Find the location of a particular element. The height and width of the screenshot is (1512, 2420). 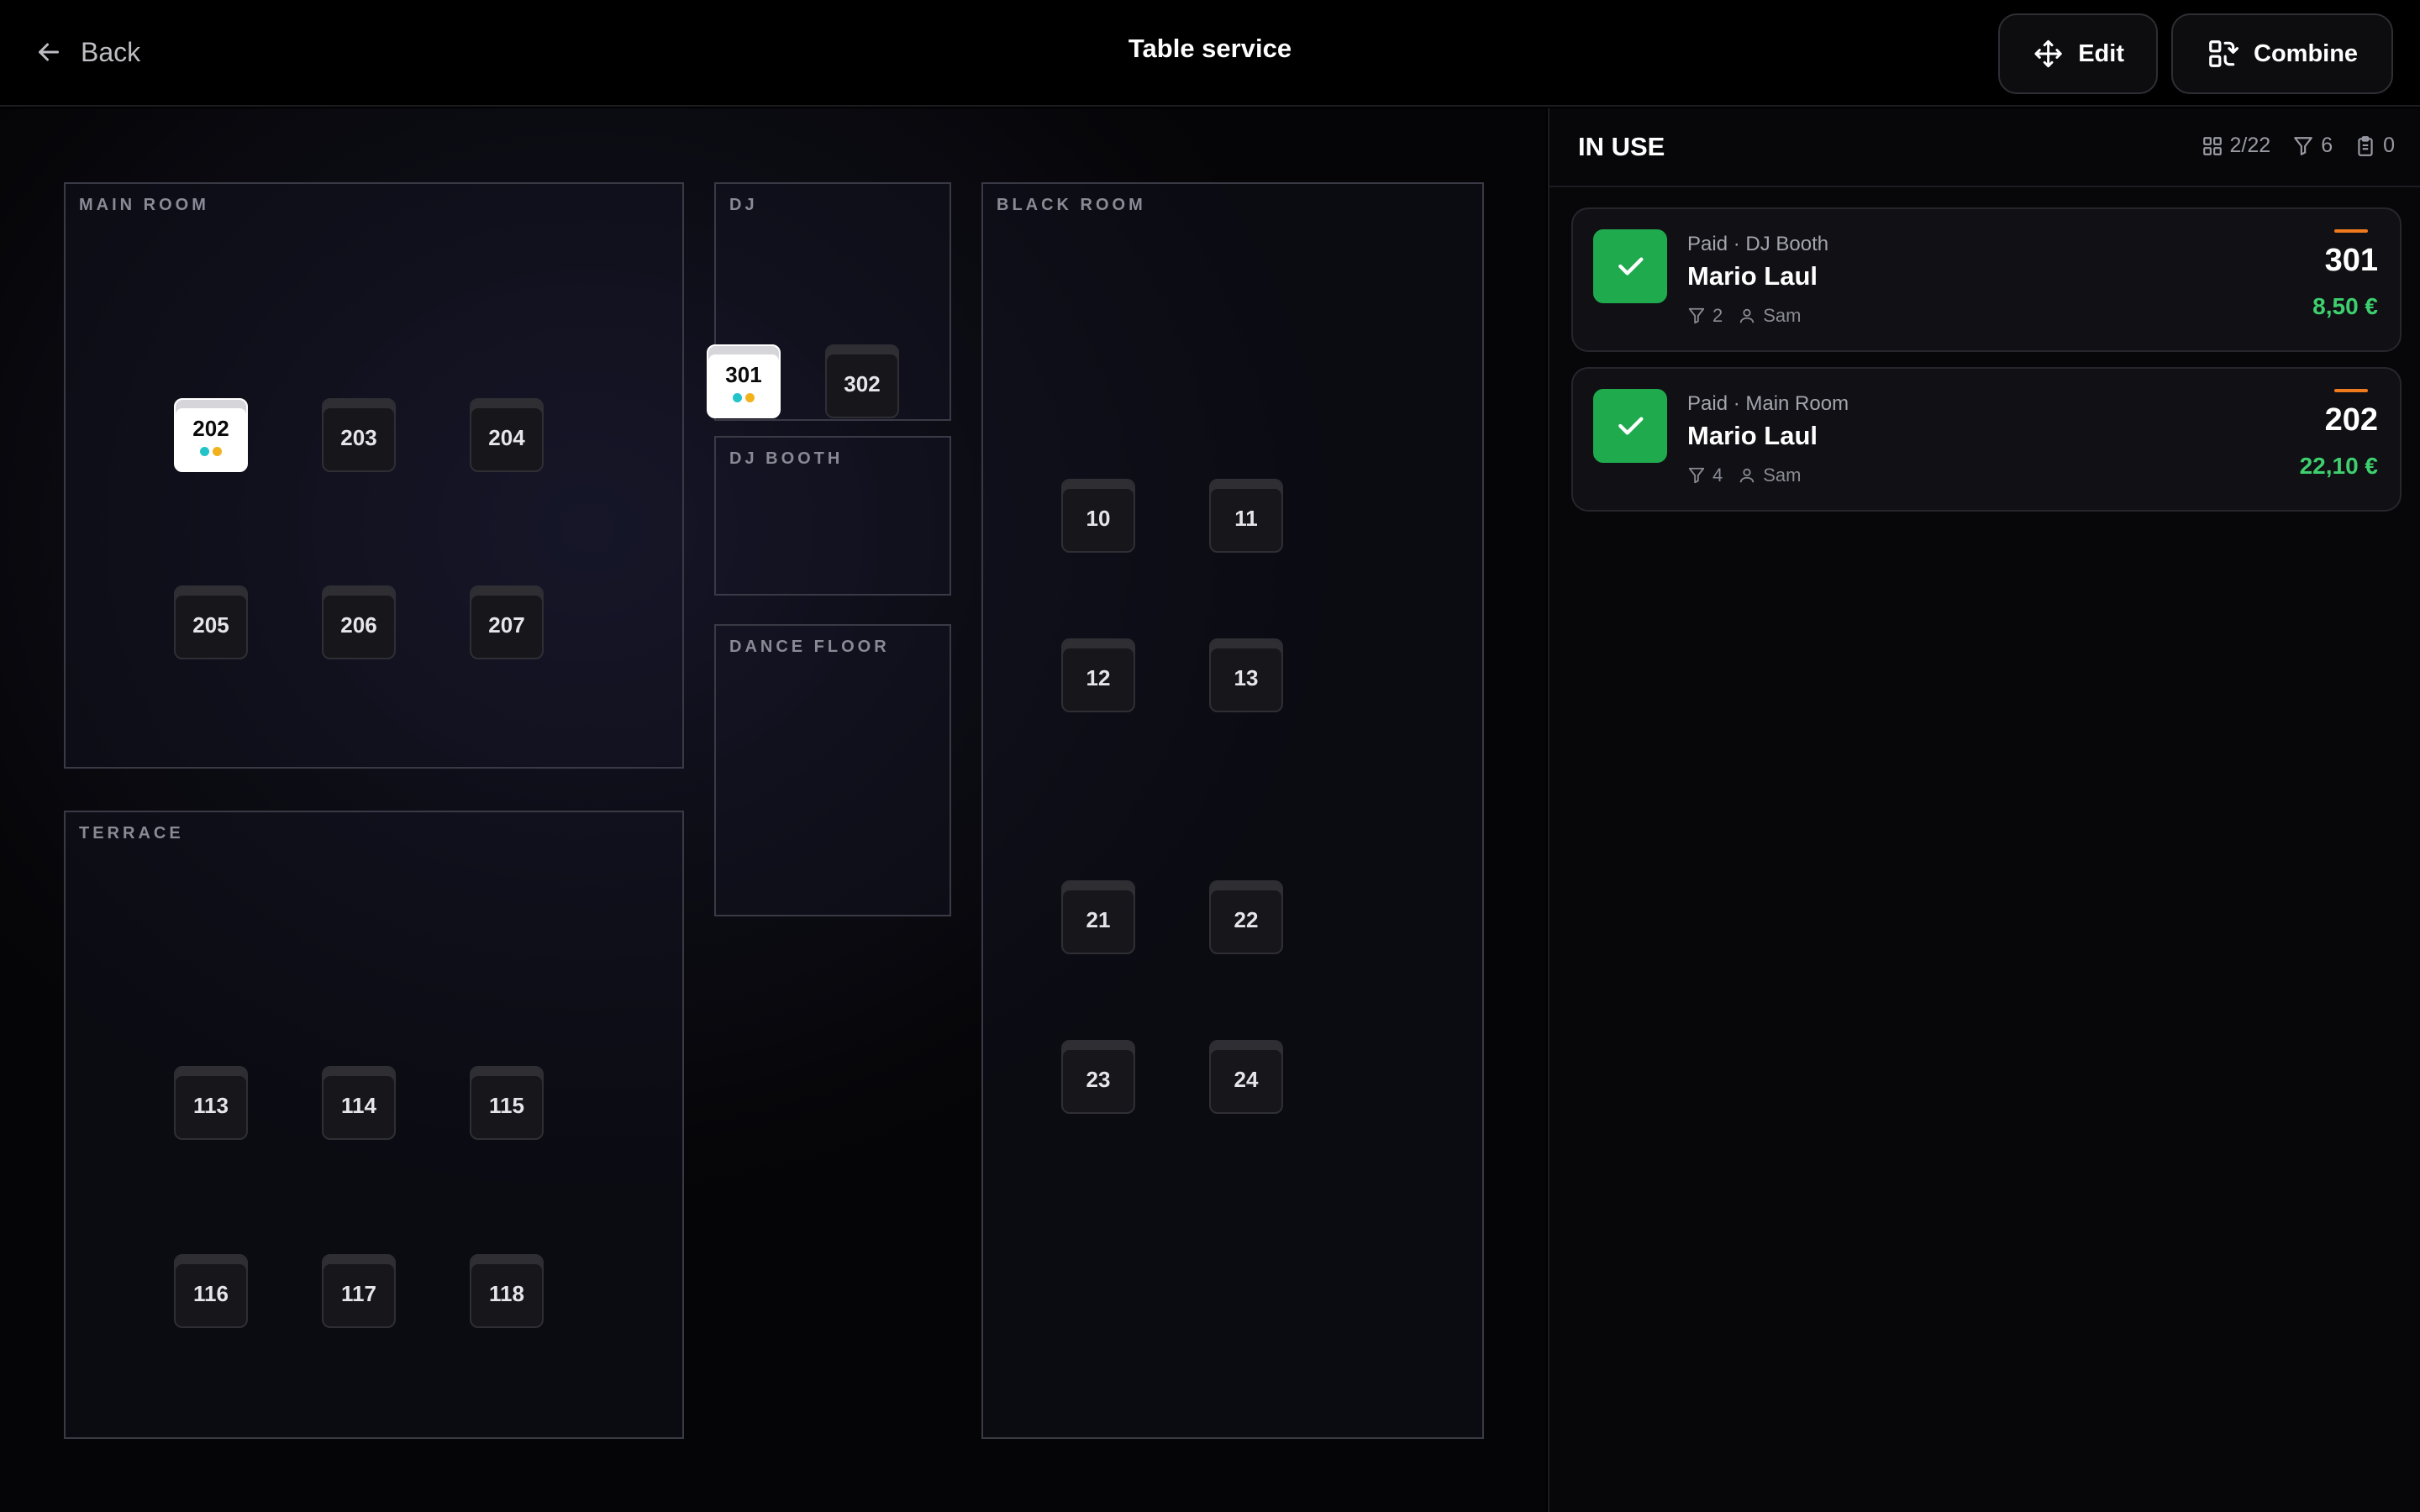

table-203: 203 is located at coordinates (359, 435).